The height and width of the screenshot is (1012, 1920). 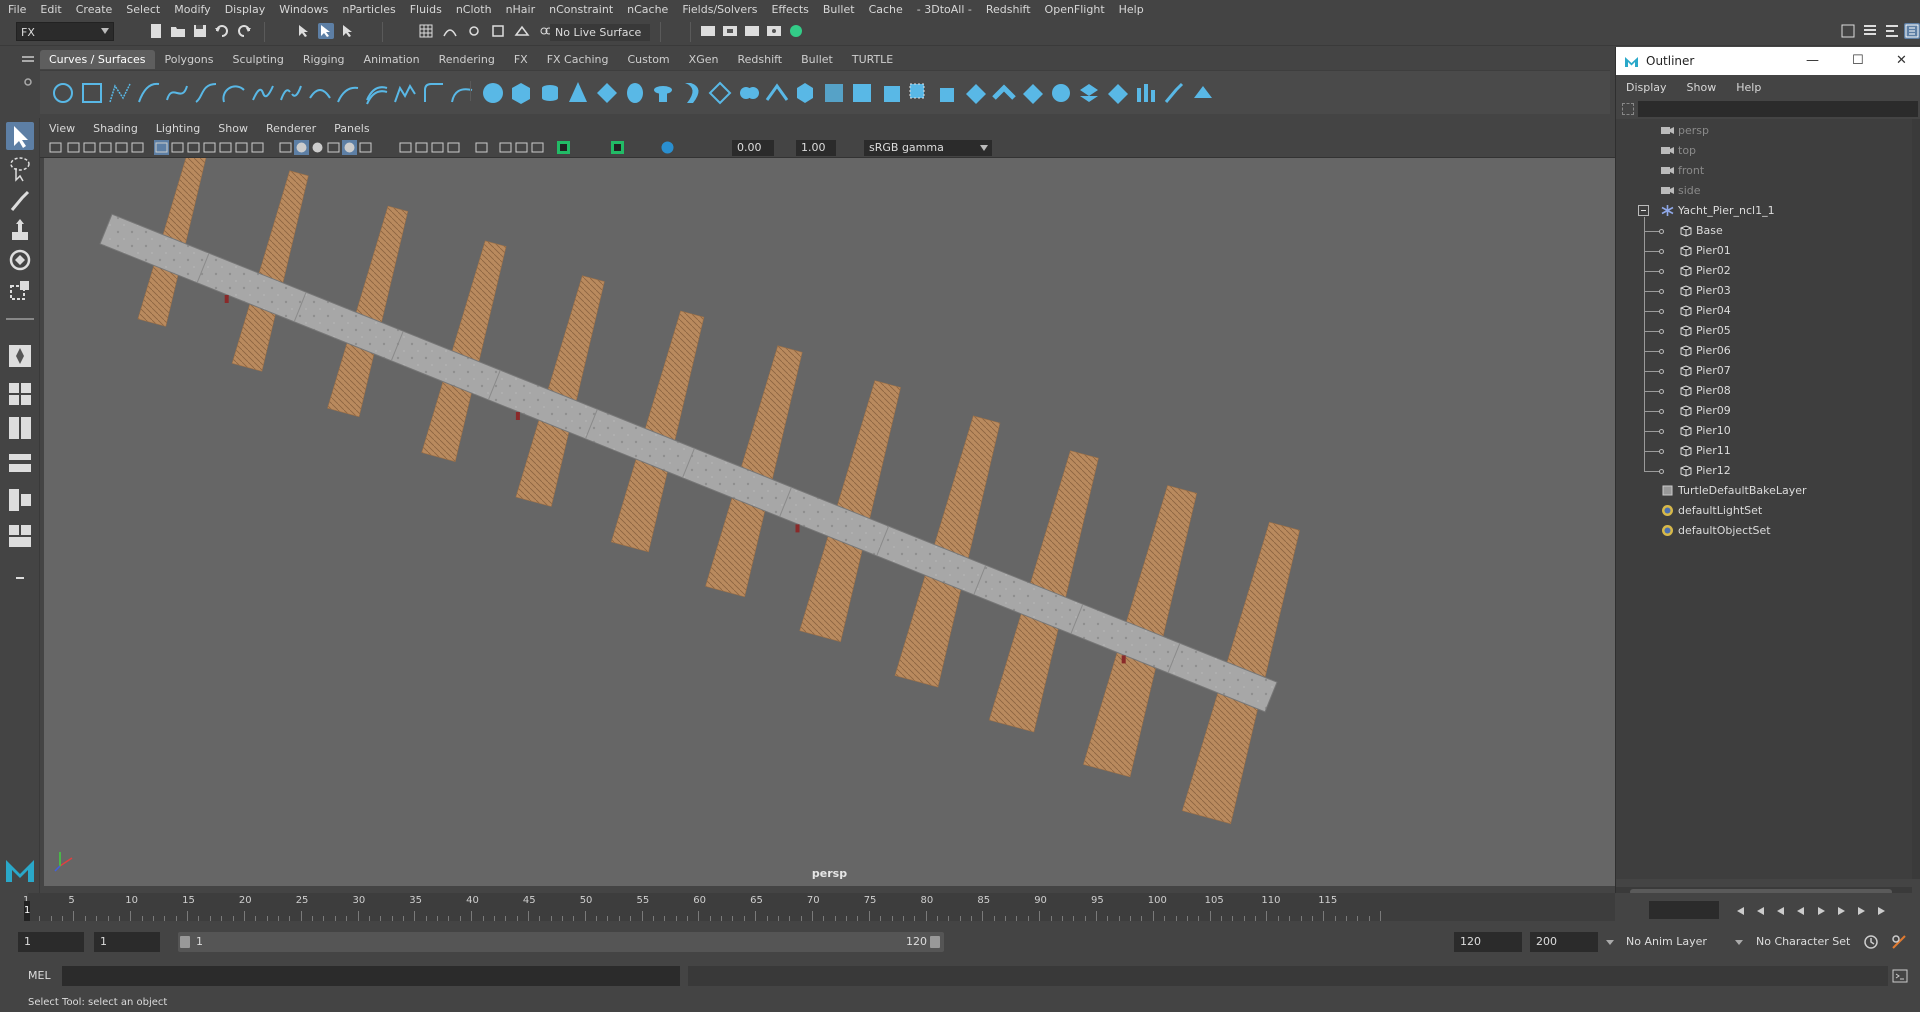 I want to click on command-input, so click(x=371, y=976).